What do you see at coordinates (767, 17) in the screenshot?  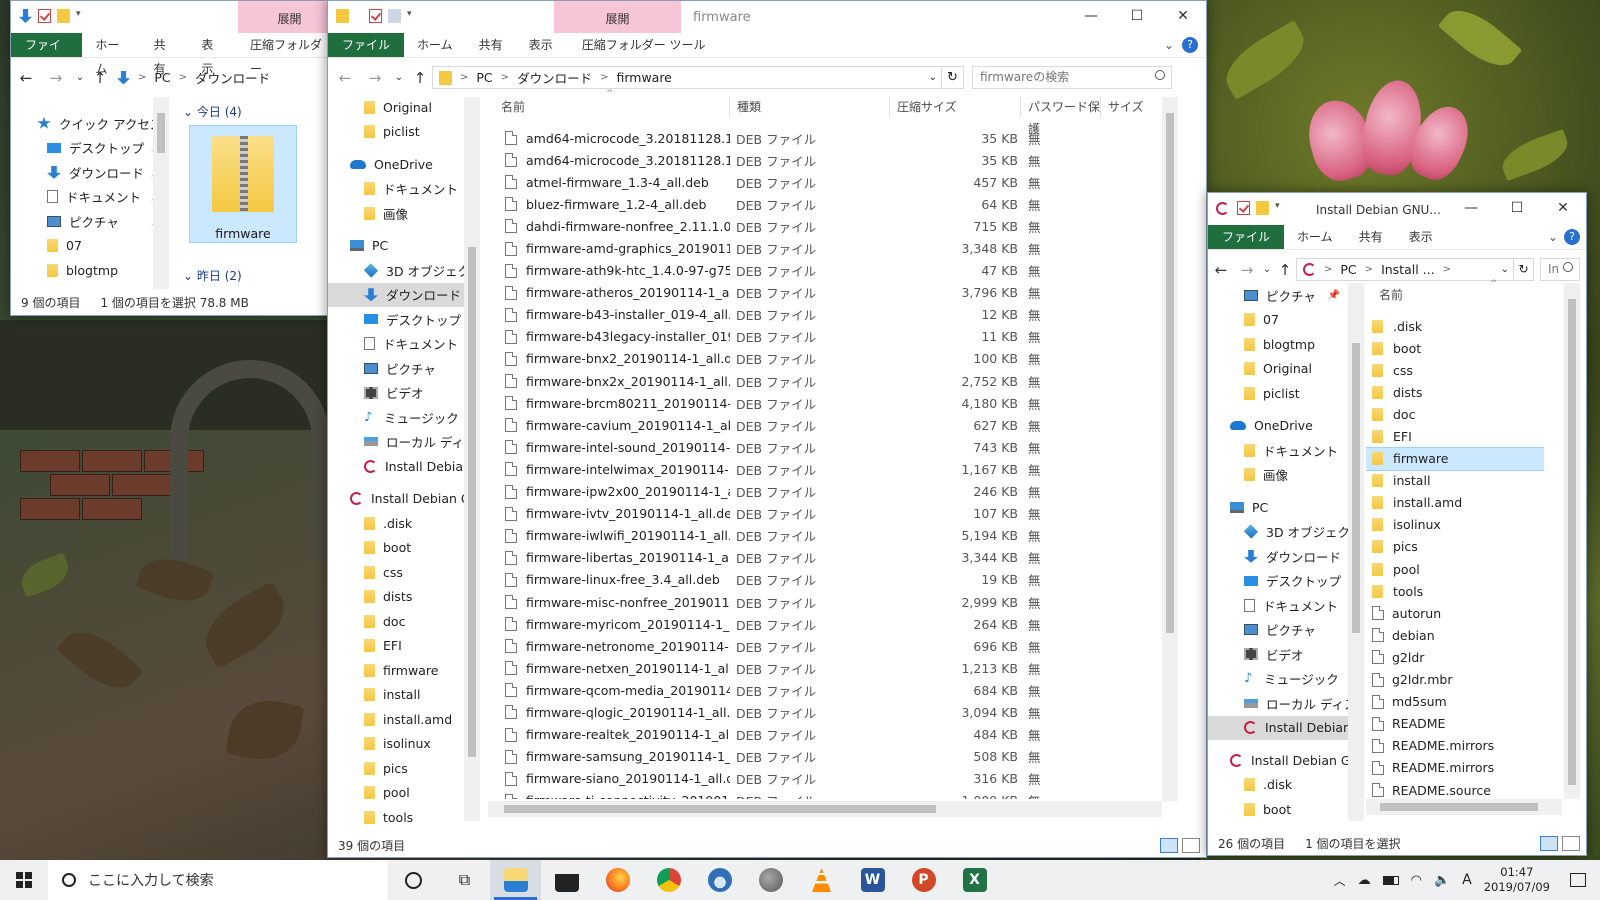 I see `title-bar: ▾ 展開 firmware — ☐ ✕` at bounding box center [767, 17].